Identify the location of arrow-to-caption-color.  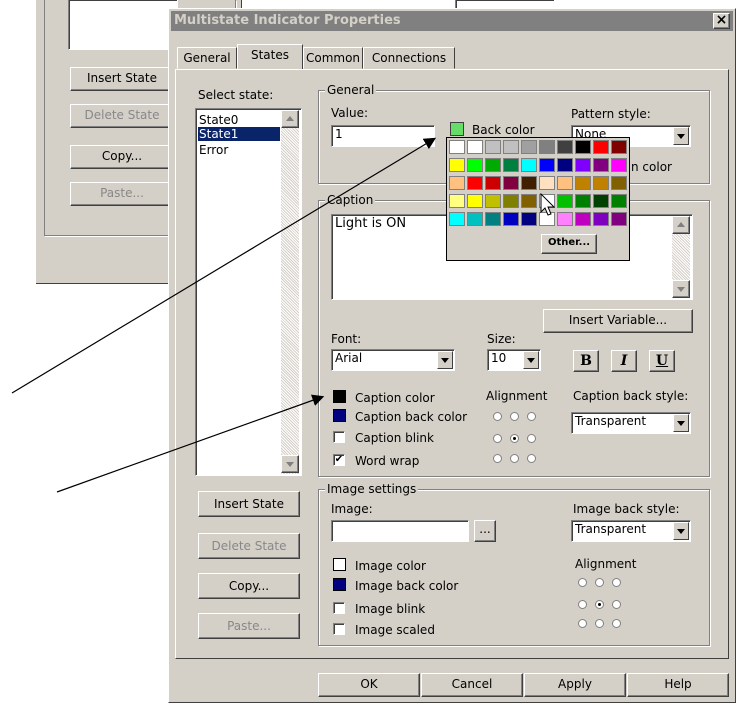
(190, 443).